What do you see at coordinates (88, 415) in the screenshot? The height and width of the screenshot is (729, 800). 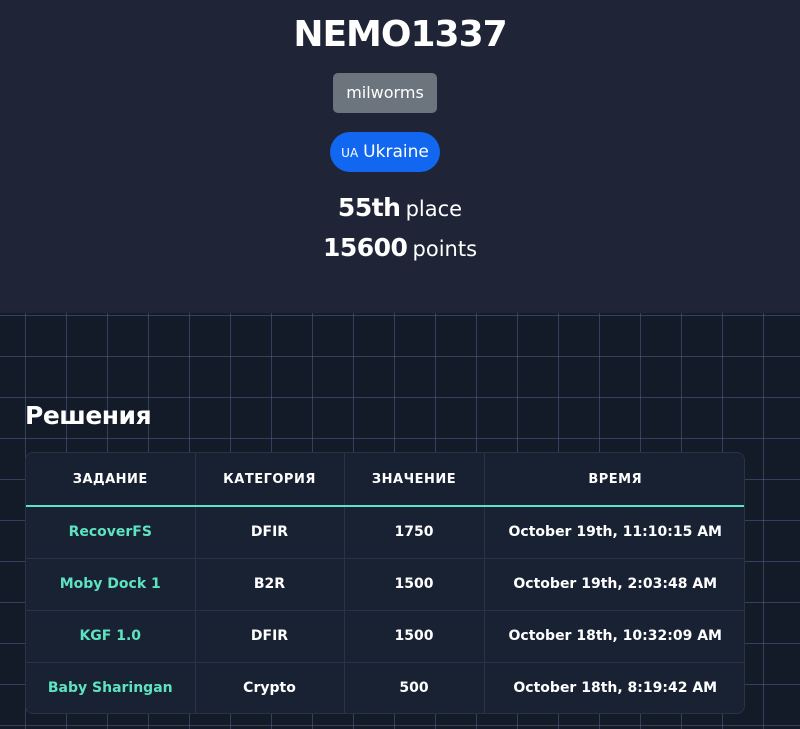 I see `solves-title: Решения` at bounding box center [88, 415].